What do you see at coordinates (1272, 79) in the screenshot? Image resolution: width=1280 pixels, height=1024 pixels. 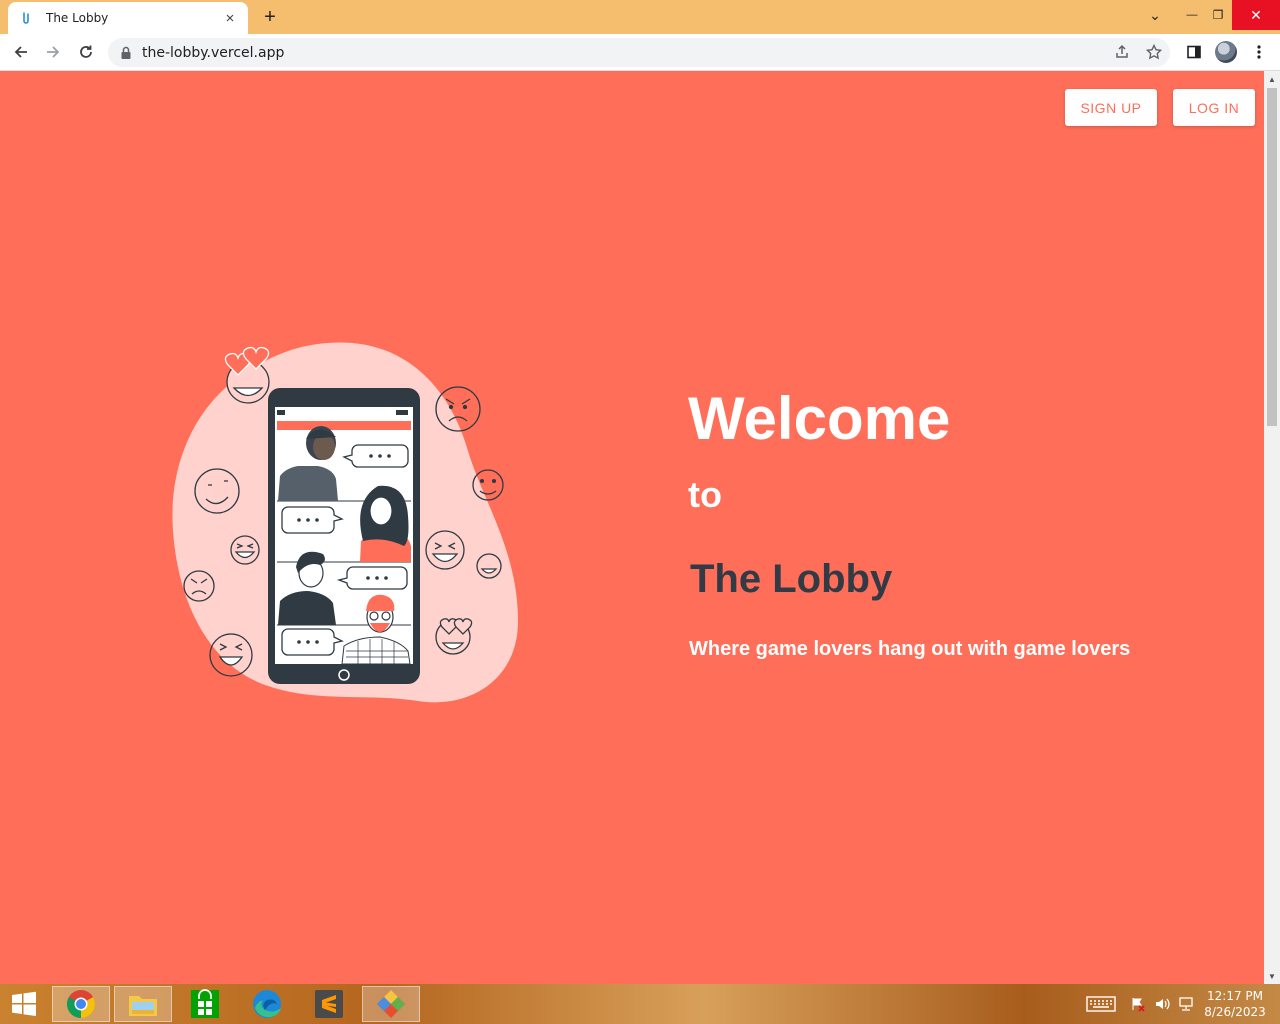 I see `scroll-up-icon: ▲` at bounding box center [1272, 79].